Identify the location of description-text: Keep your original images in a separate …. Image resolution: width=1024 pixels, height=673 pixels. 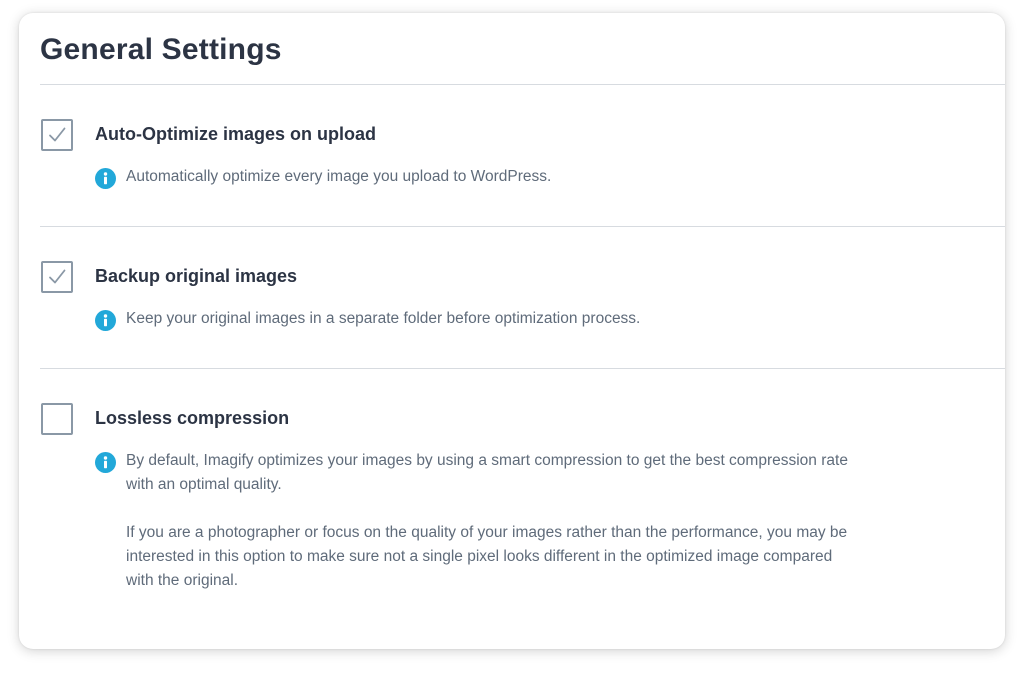
(383, 318).